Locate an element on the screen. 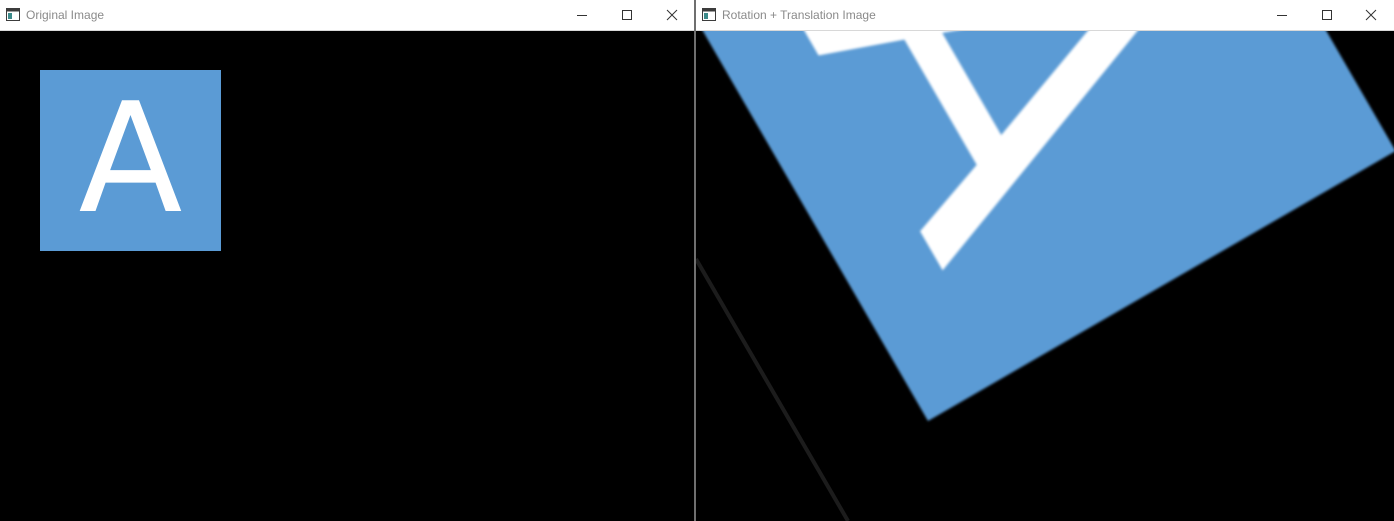 The height and width of the screenshot is (521, 1394). window-titlebar: Original Image is located at coordinates (347, 15).